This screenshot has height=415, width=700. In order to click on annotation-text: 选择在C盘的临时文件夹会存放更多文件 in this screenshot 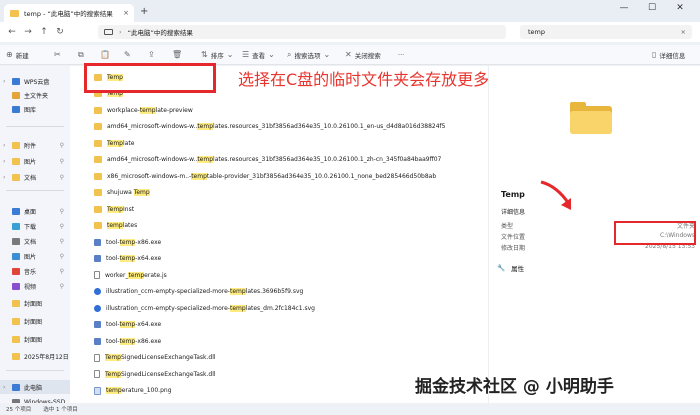, I will do `click(380, 79)`.